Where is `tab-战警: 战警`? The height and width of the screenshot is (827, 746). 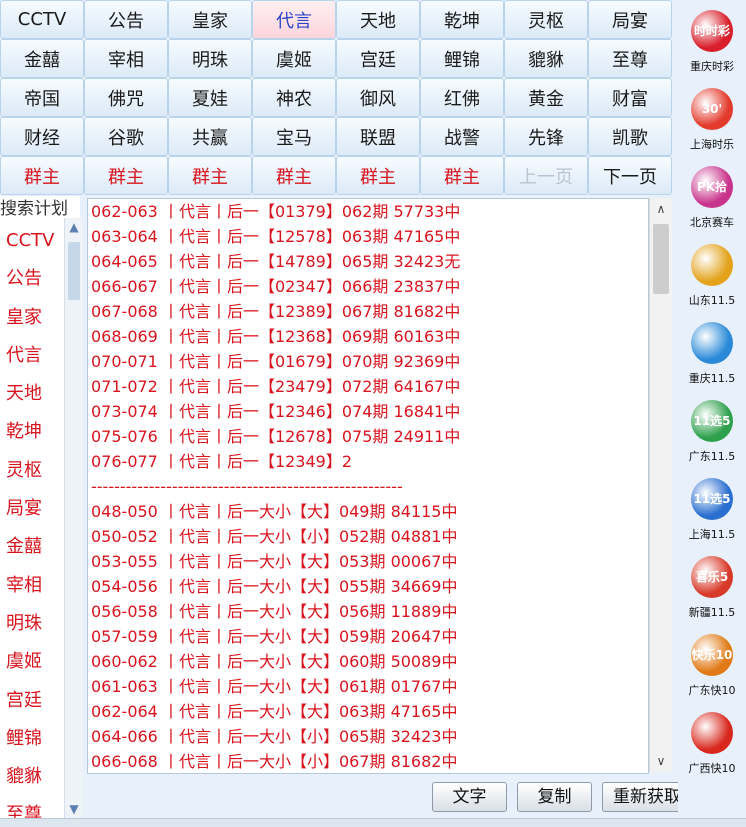
tab-战警: 战警 is located at coordinates (462, 136).